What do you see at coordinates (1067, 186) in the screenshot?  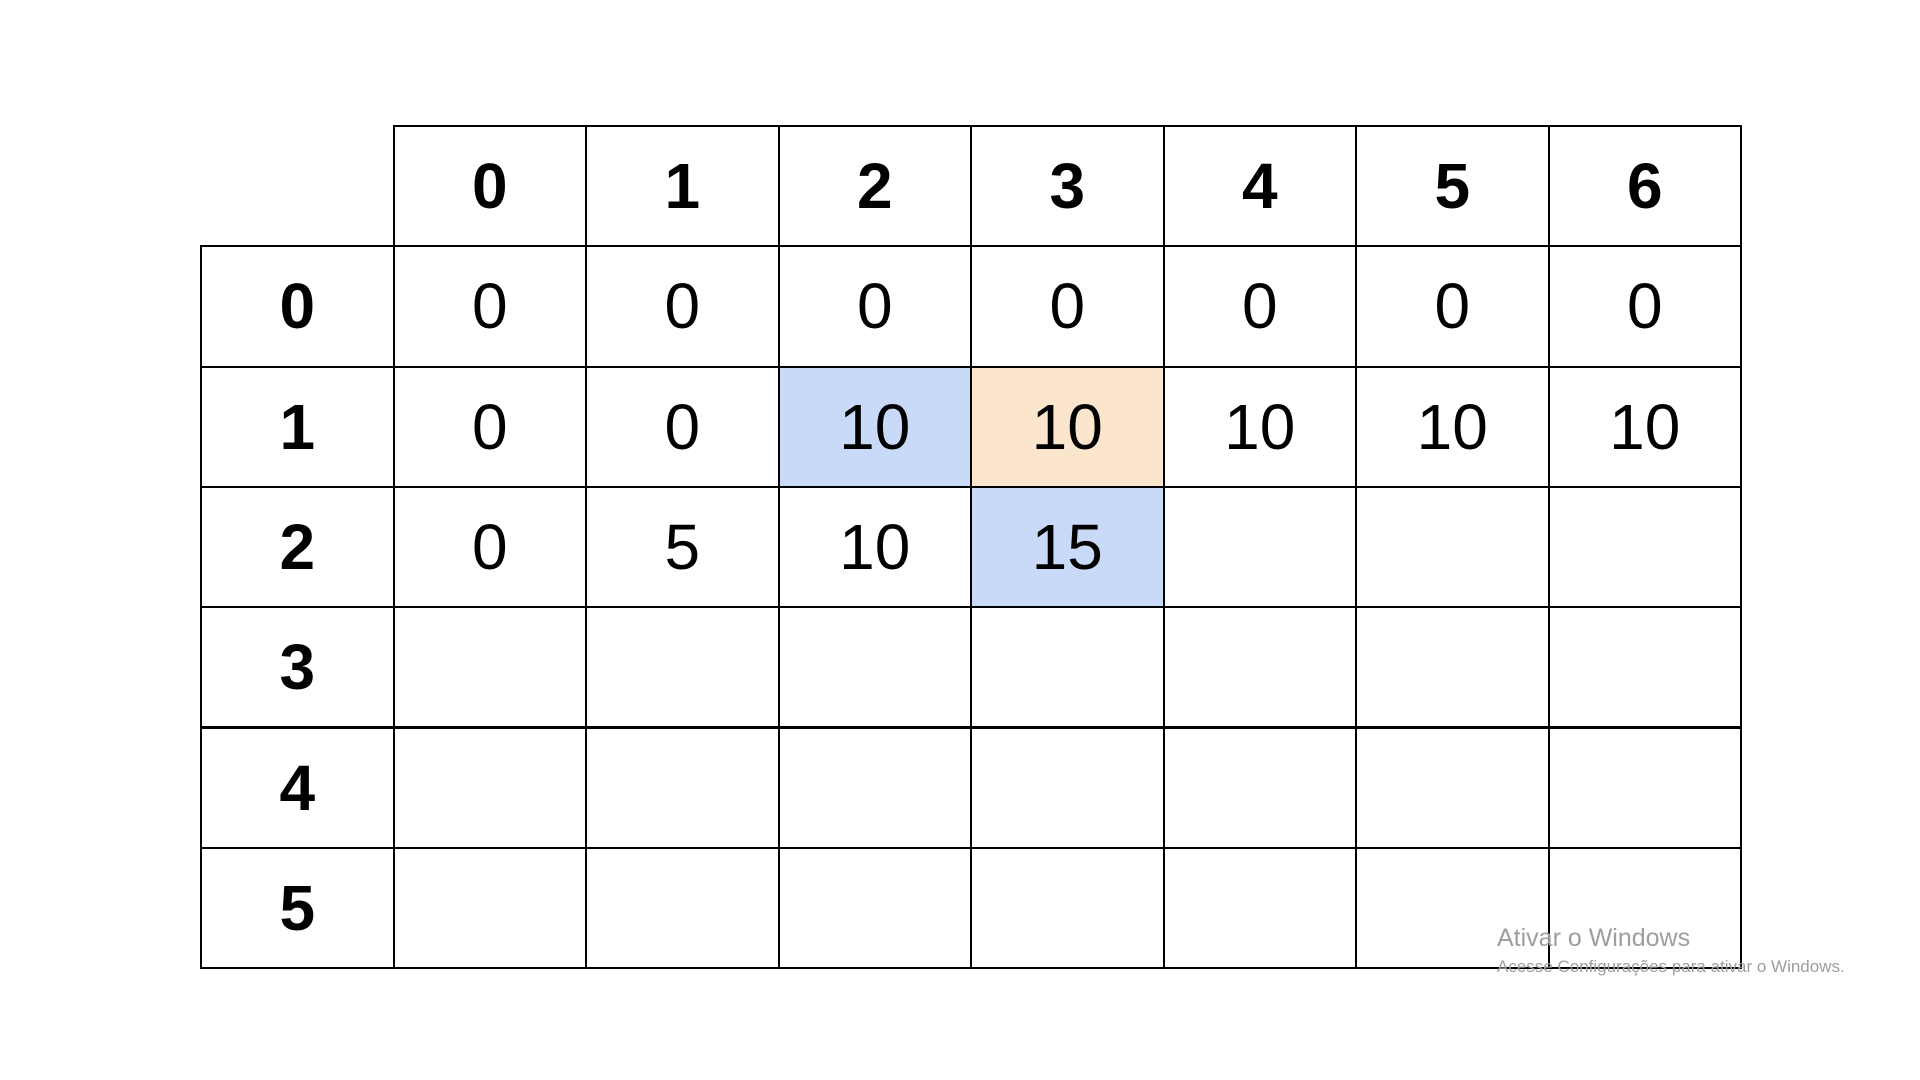 I see `column-header: 3` at bounding box center [1067, 186].